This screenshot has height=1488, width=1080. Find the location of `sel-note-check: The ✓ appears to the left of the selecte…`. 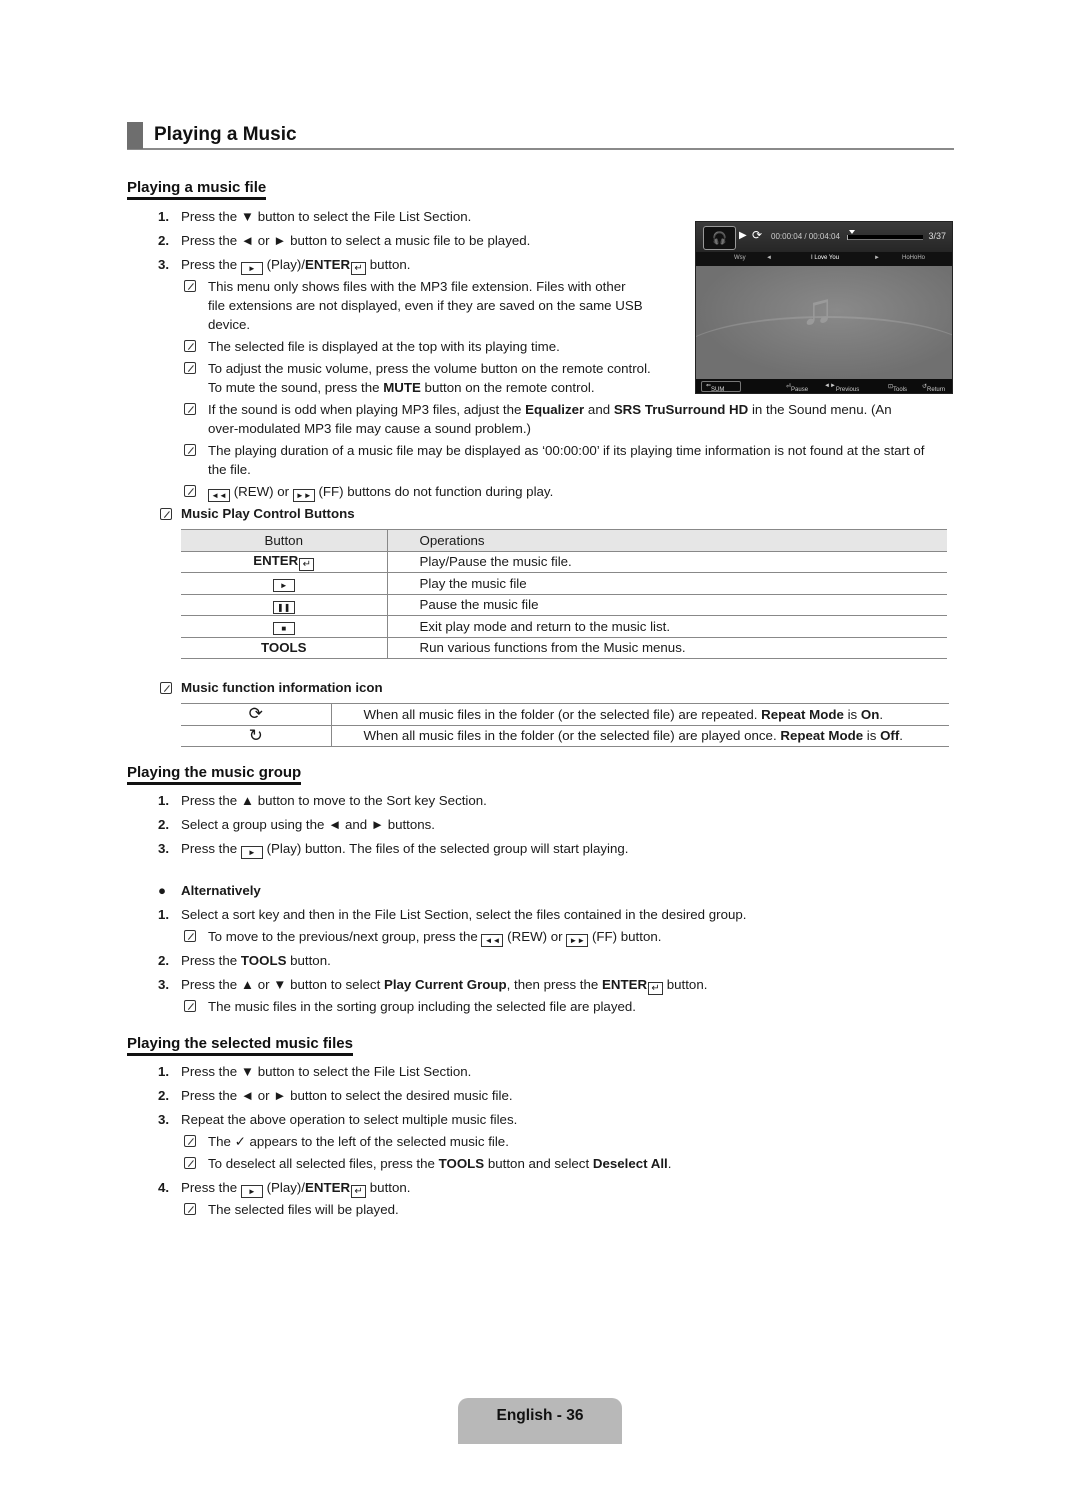

sel-note-check: The ✓ appears to the left of the selecte… is located at coordinates (346, 1142).